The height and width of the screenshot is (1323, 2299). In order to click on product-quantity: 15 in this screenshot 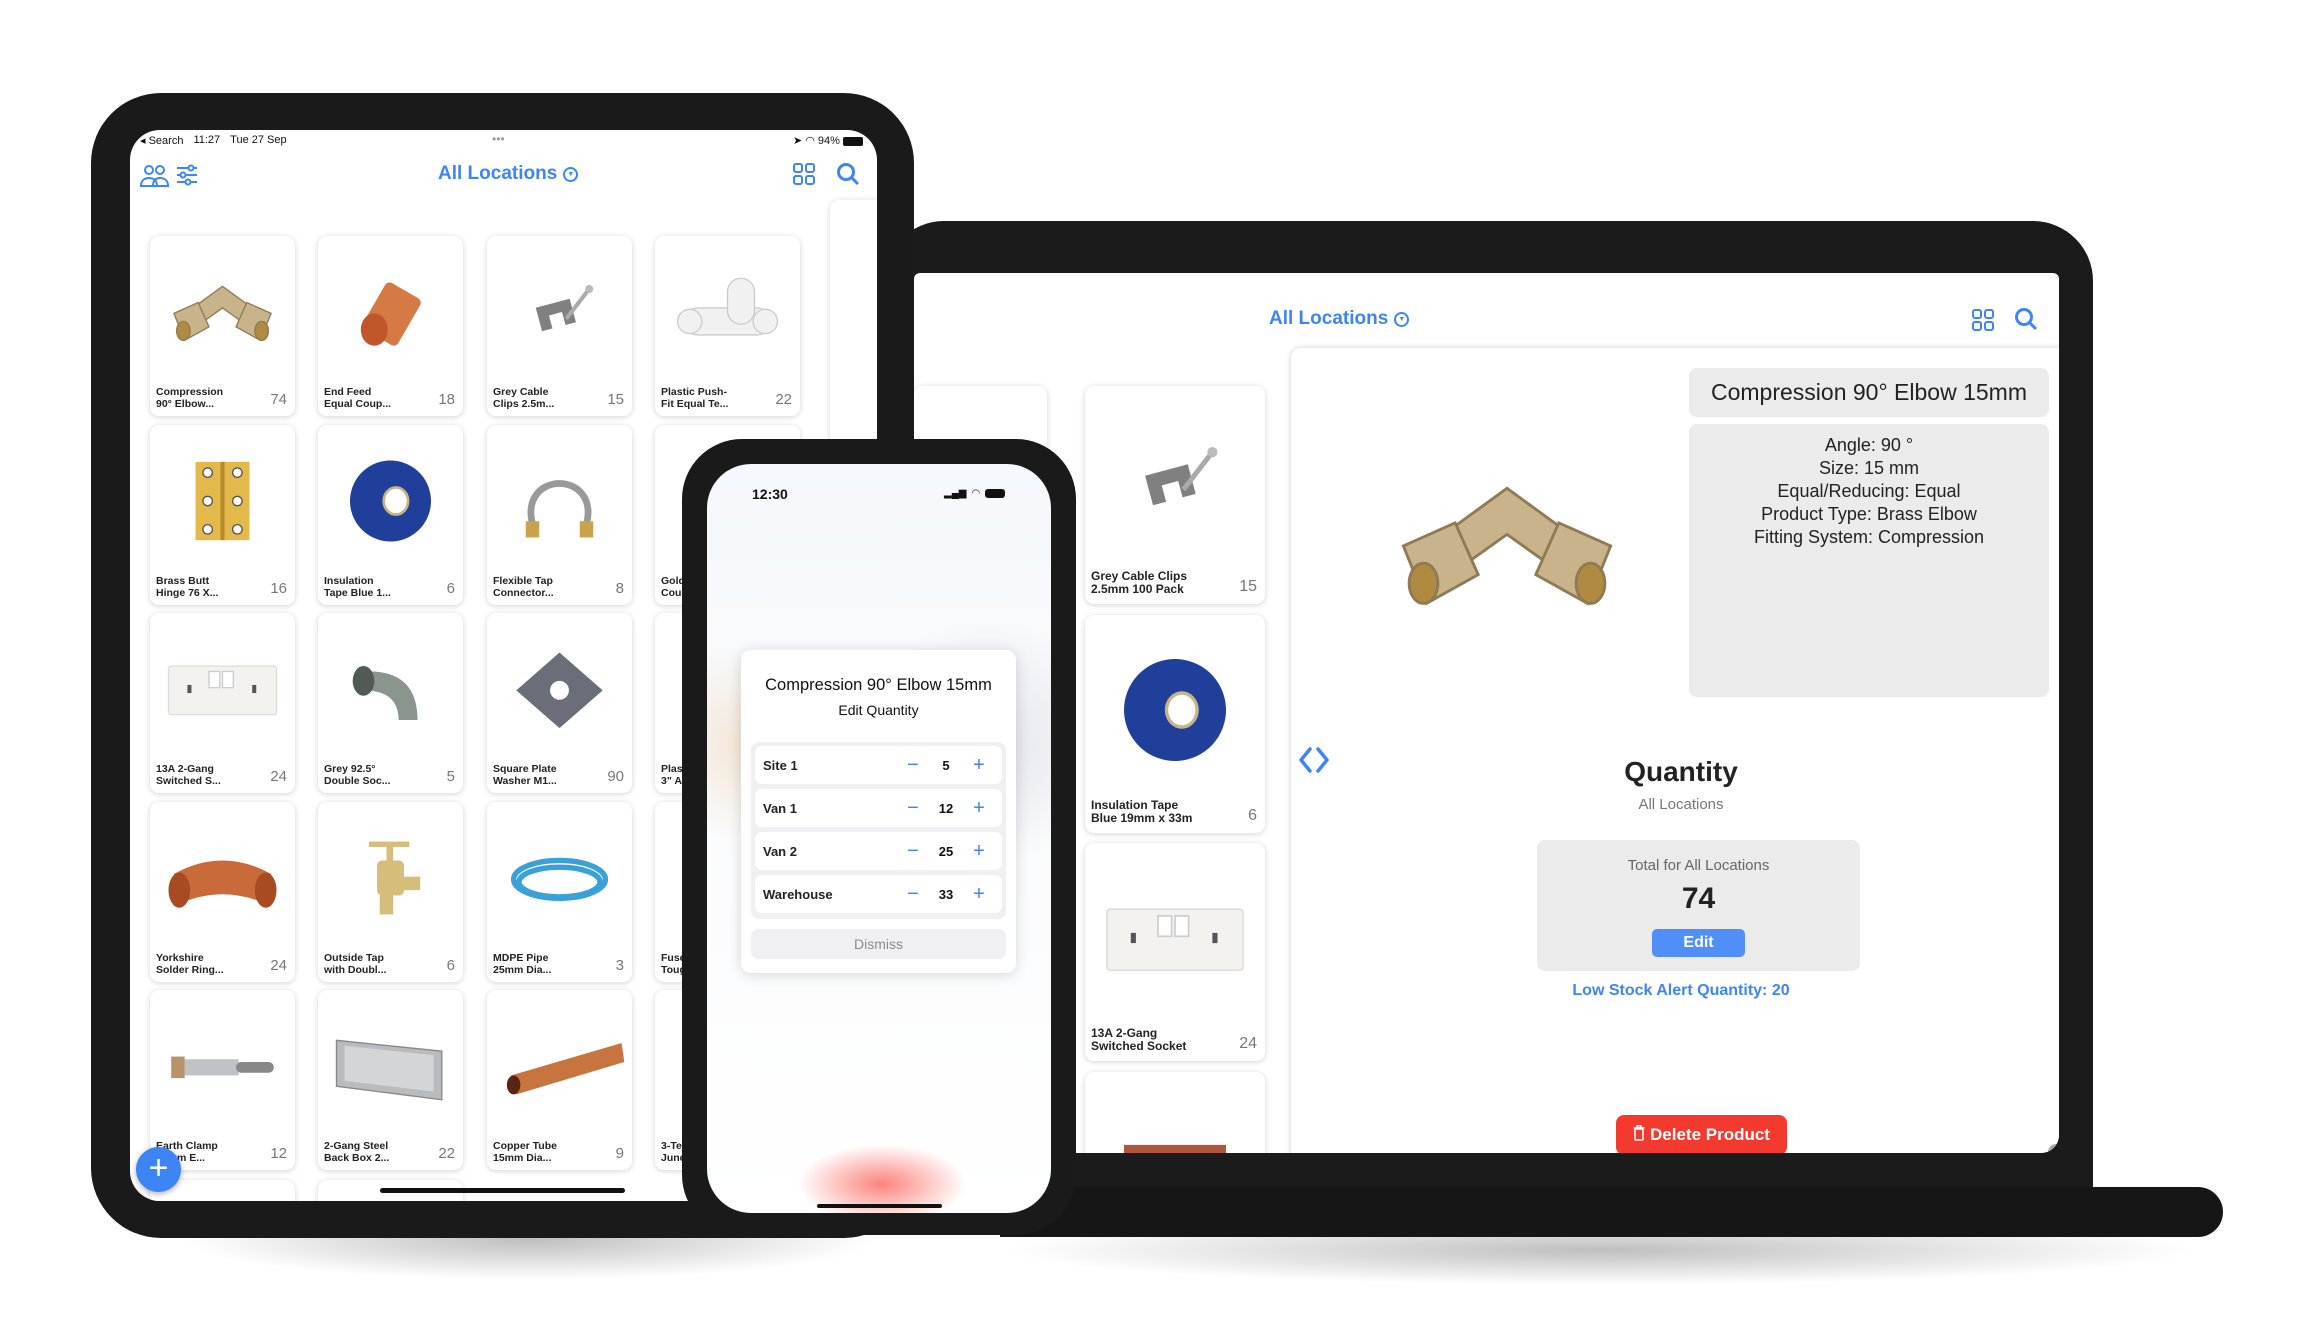, I will do `click(1248, 586)`.